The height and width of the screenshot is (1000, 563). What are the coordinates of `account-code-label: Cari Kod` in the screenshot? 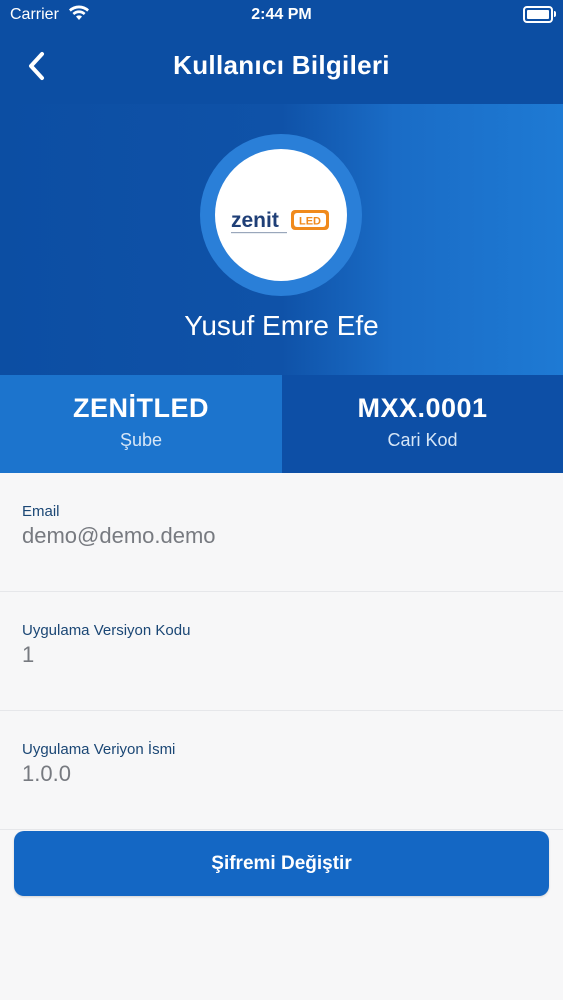 It's located at (422, 440).